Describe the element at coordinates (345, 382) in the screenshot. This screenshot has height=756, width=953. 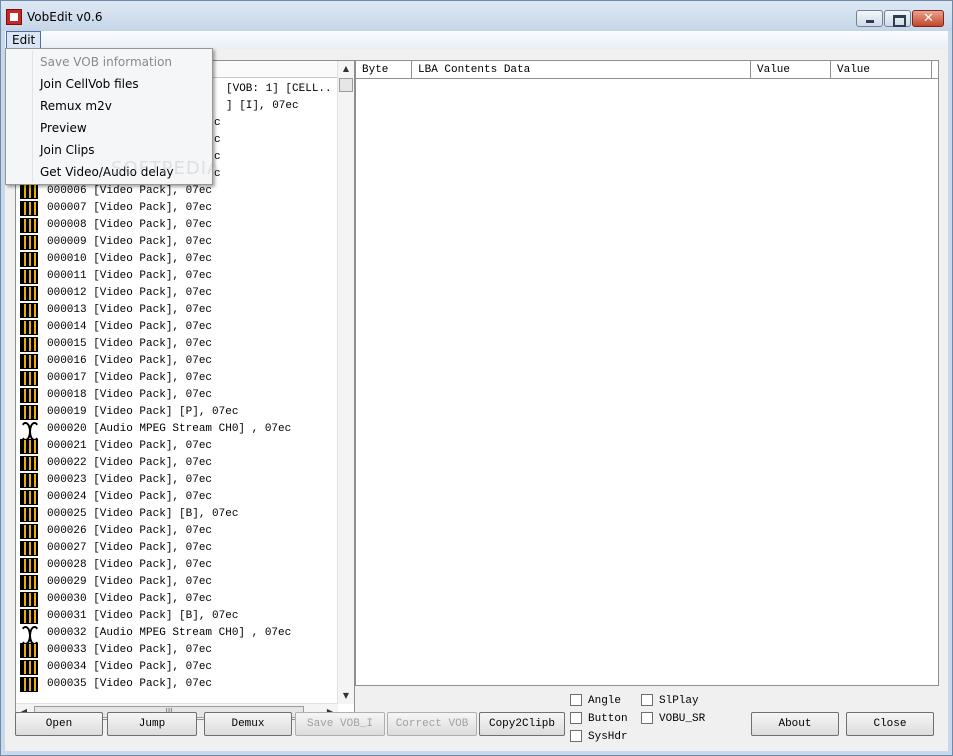
I see `pack-list-vscrollbar: ▲ ▼` at that location.